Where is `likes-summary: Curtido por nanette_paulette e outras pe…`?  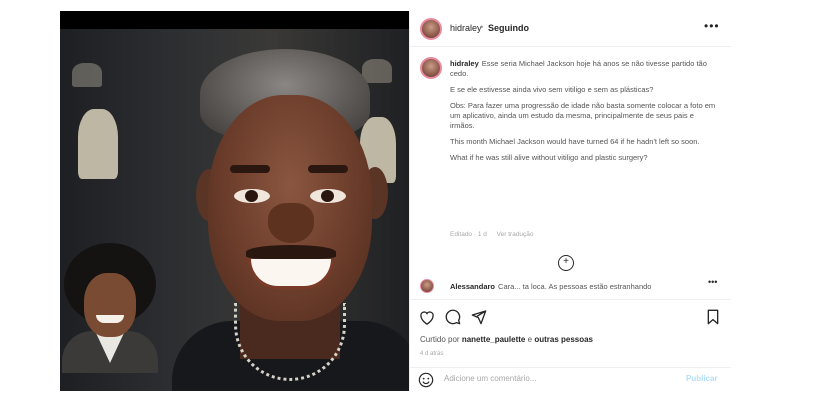
likes-summary: Curtido por nanette_paulette e outras pe… is located at coordinates (506, 339).